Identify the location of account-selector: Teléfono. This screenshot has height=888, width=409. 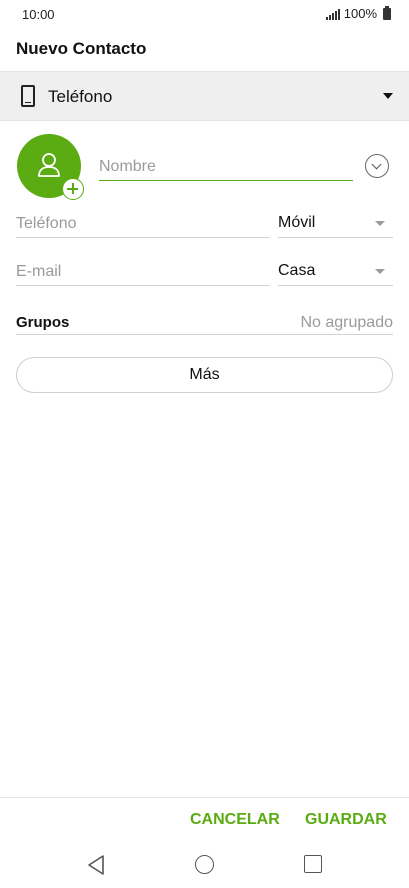
(204, 96).